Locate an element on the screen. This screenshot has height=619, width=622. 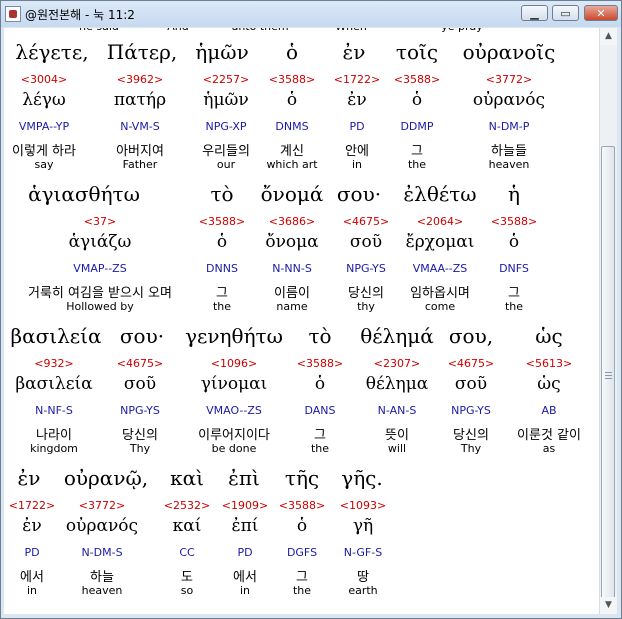
strongs-number: <2064> is located at coordinates (440, 221).